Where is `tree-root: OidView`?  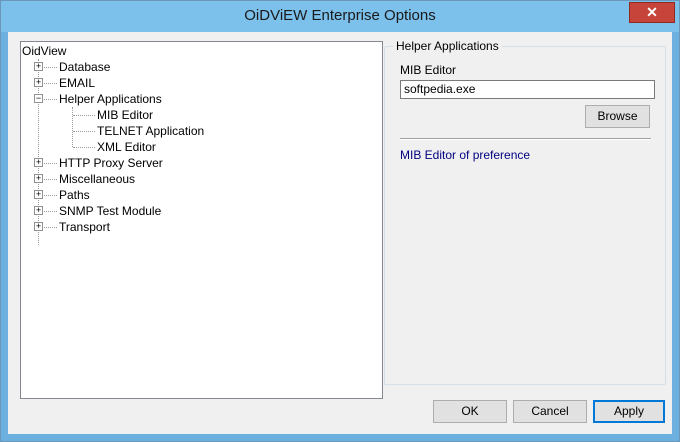
tree-root: OidView is located at coordinates (44, 51).